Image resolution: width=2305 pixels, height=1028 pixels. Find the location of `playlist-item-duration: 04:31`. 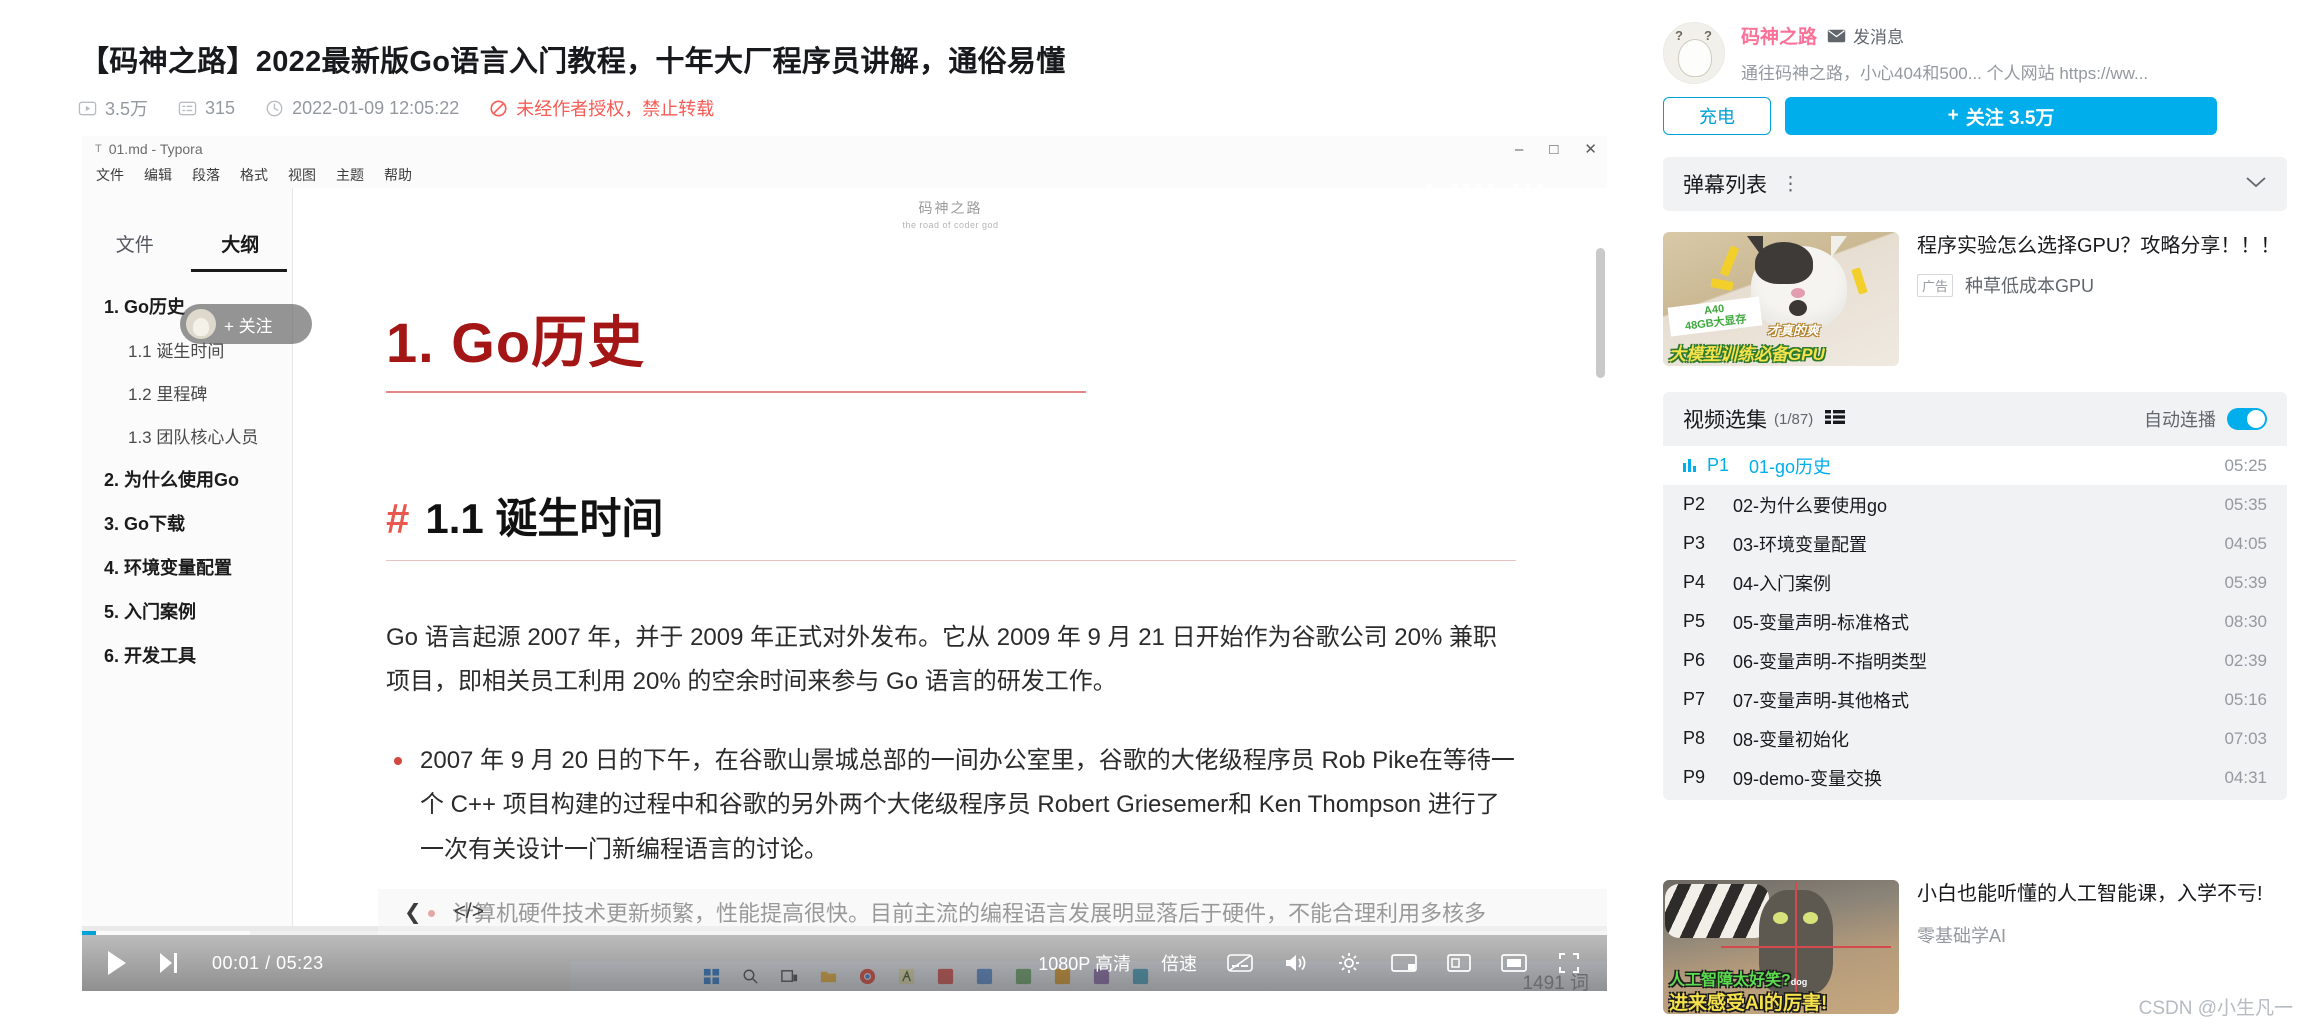

playlist-item-duration: 04:31 is located at coordinates (2245, 777).